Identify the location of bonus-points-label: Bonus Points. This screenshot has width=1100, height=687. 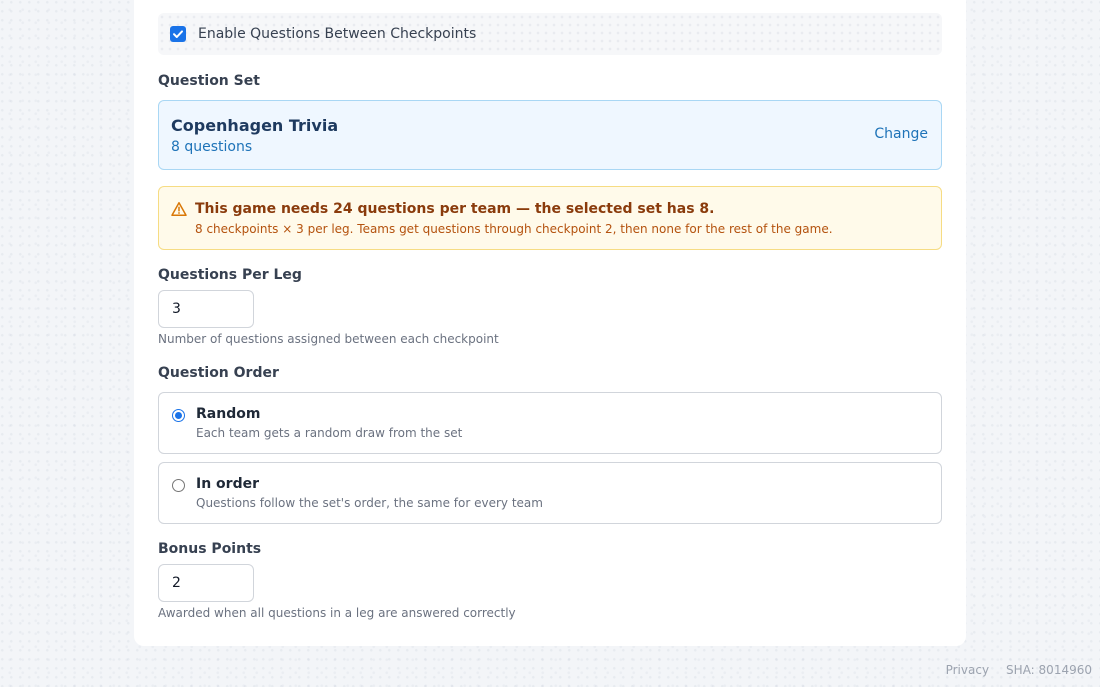
(210, 549).